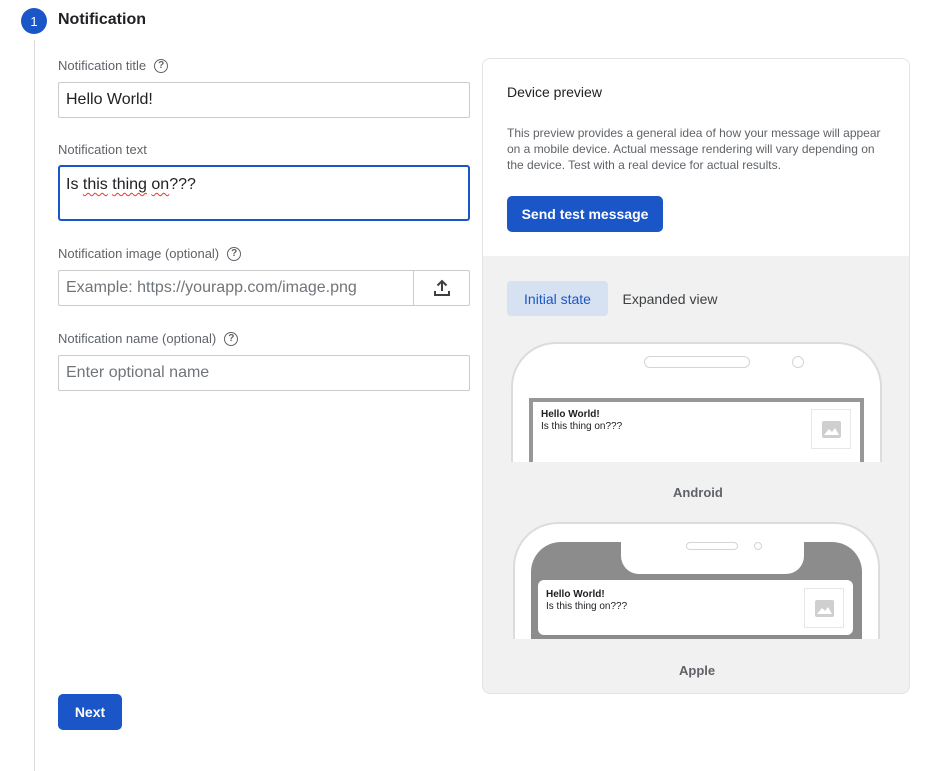 The width and height of the screenshot is (932, 771). Describe the element at coordinates (139, 253) in the screenshot. I see `notification-image-label-text: Notification image (optional)` at that location.